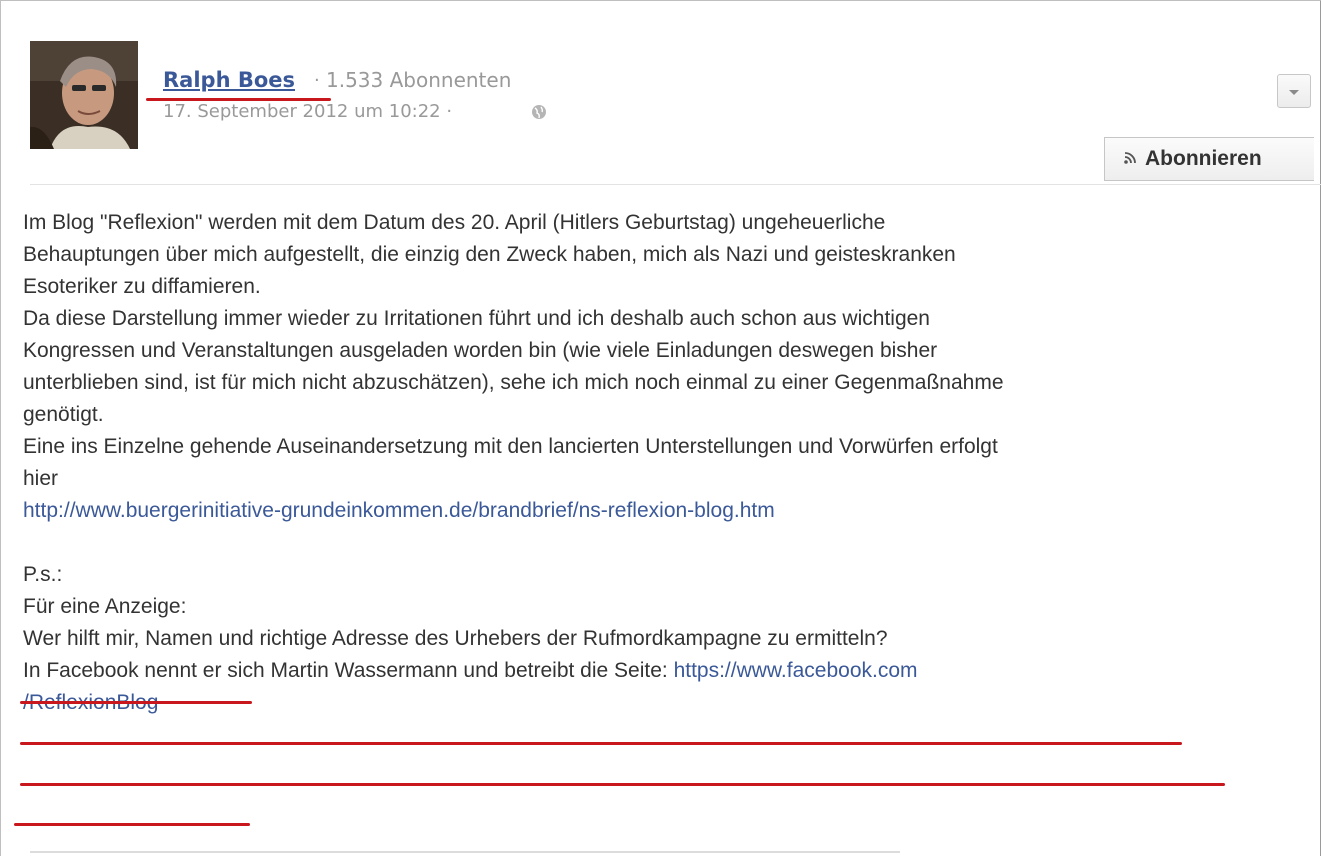  I want to click on header-divider, so click(675, 184).